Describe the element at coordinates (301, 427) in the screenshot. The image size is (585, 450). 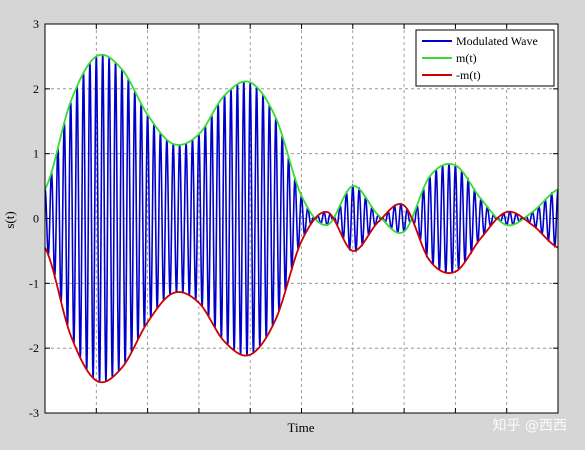
I see `x-axis-label: Time` at that location.